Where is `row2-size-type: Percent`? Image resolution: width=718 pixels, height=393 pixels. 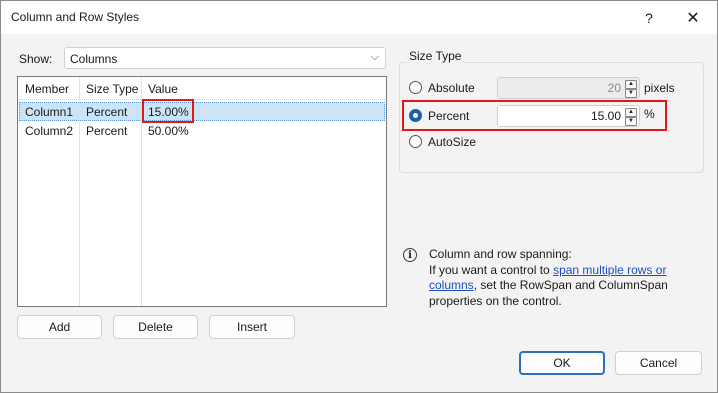
row2-size-type: Percent is located at coordinates (106, 131).